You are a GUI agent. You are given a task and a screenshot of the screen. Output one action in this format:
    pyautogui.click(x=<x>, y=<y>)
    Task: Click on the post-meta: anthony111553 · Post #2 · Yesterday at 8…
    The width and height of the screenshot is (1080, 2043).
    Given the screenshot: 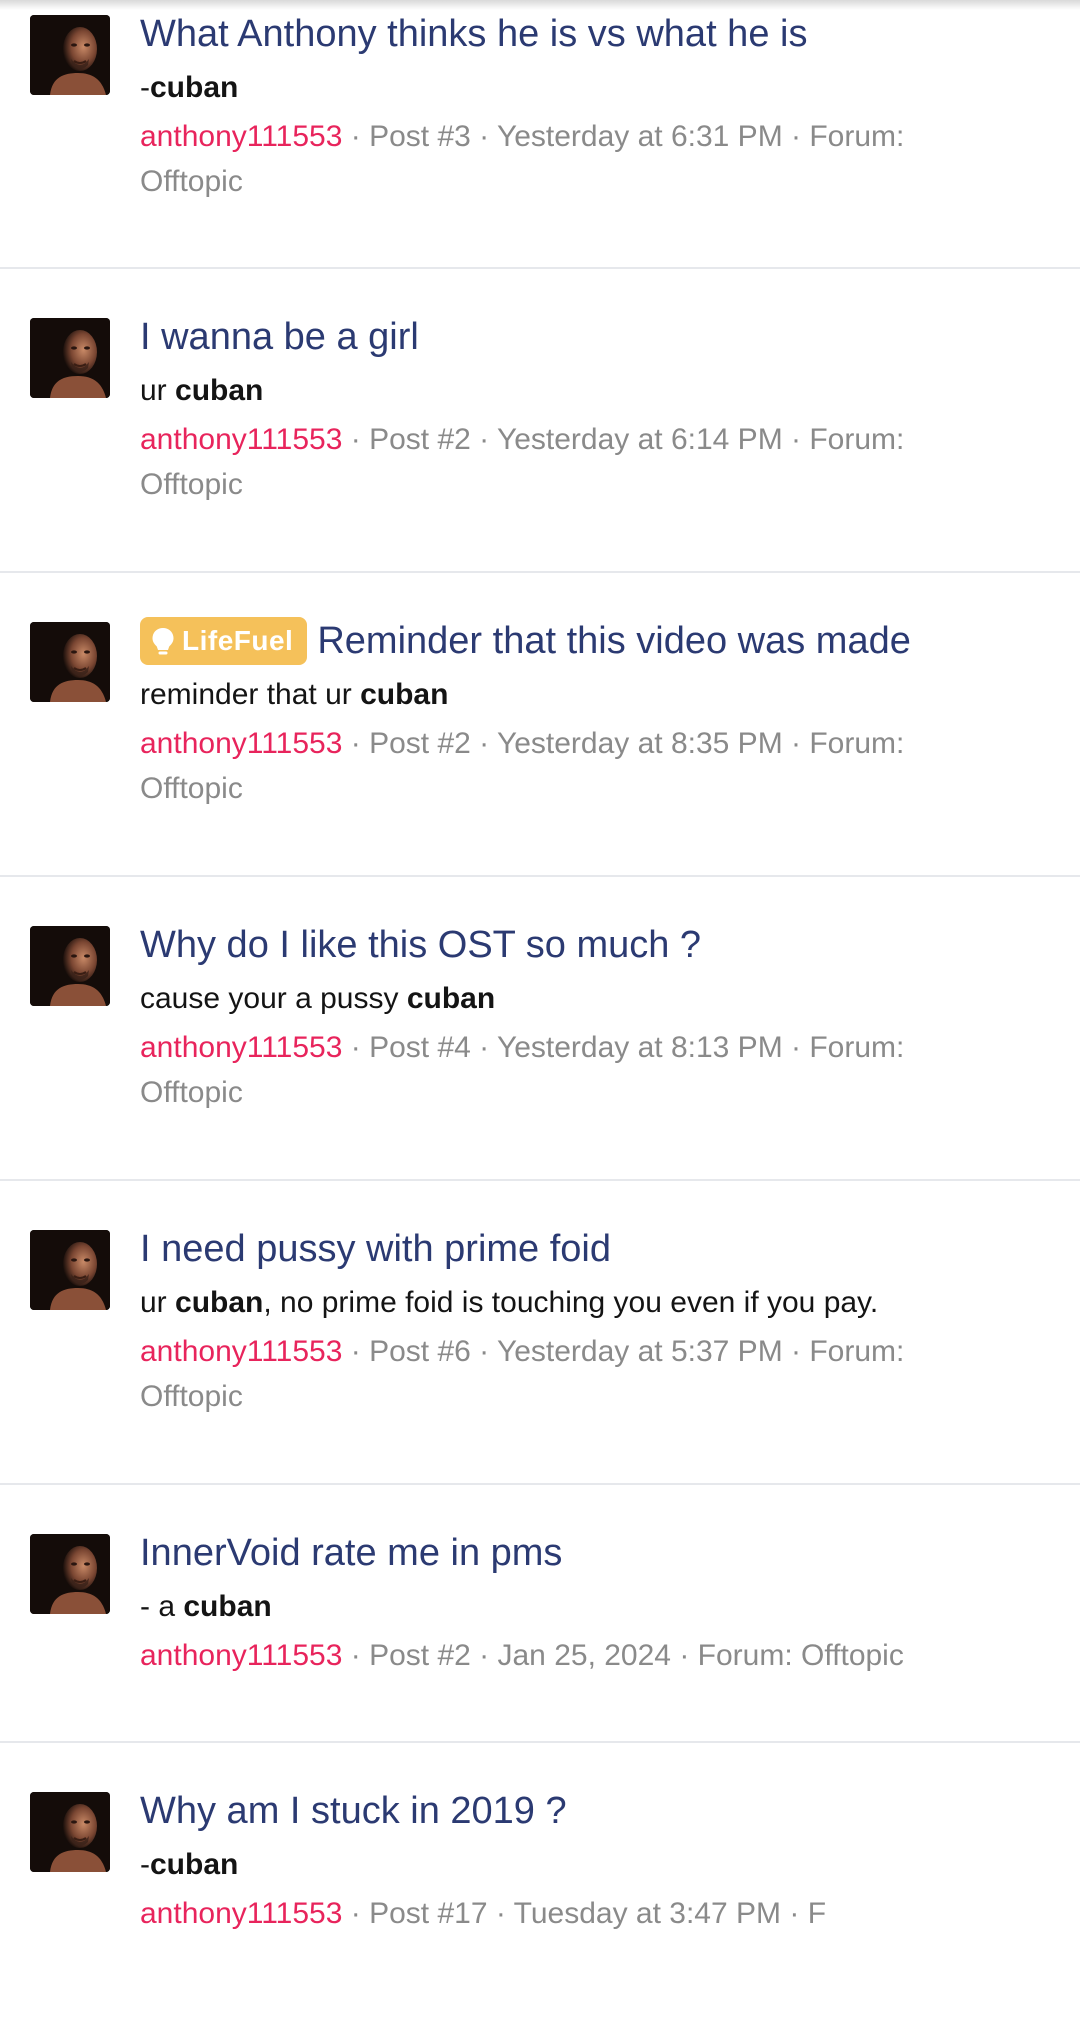 What is the action you would take?
    pyautogui.click(x=522, y=766)
    